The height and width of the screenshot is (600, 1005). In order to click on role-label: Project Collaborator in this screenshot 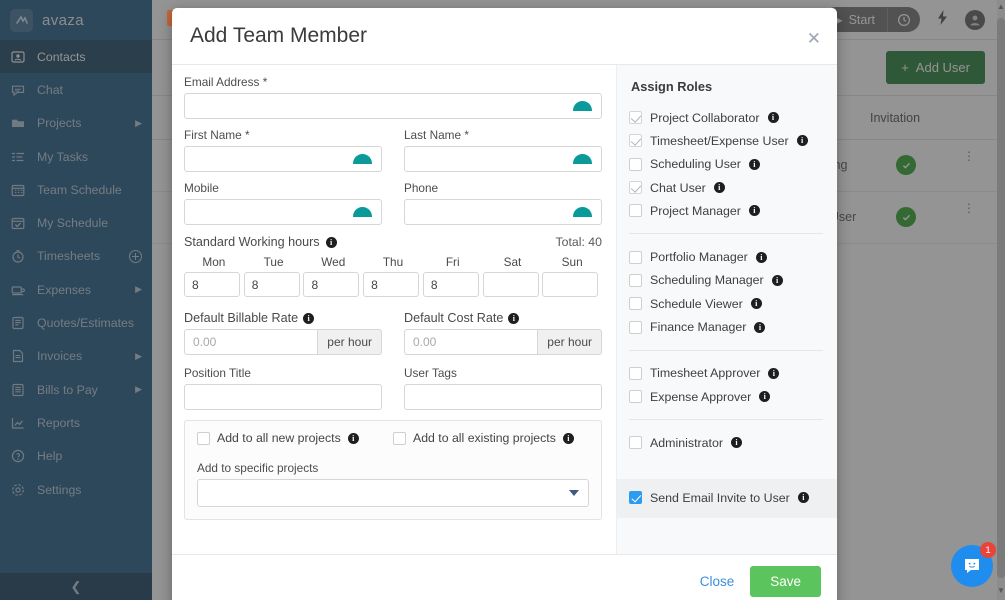, I will do `click(705, 117)`.